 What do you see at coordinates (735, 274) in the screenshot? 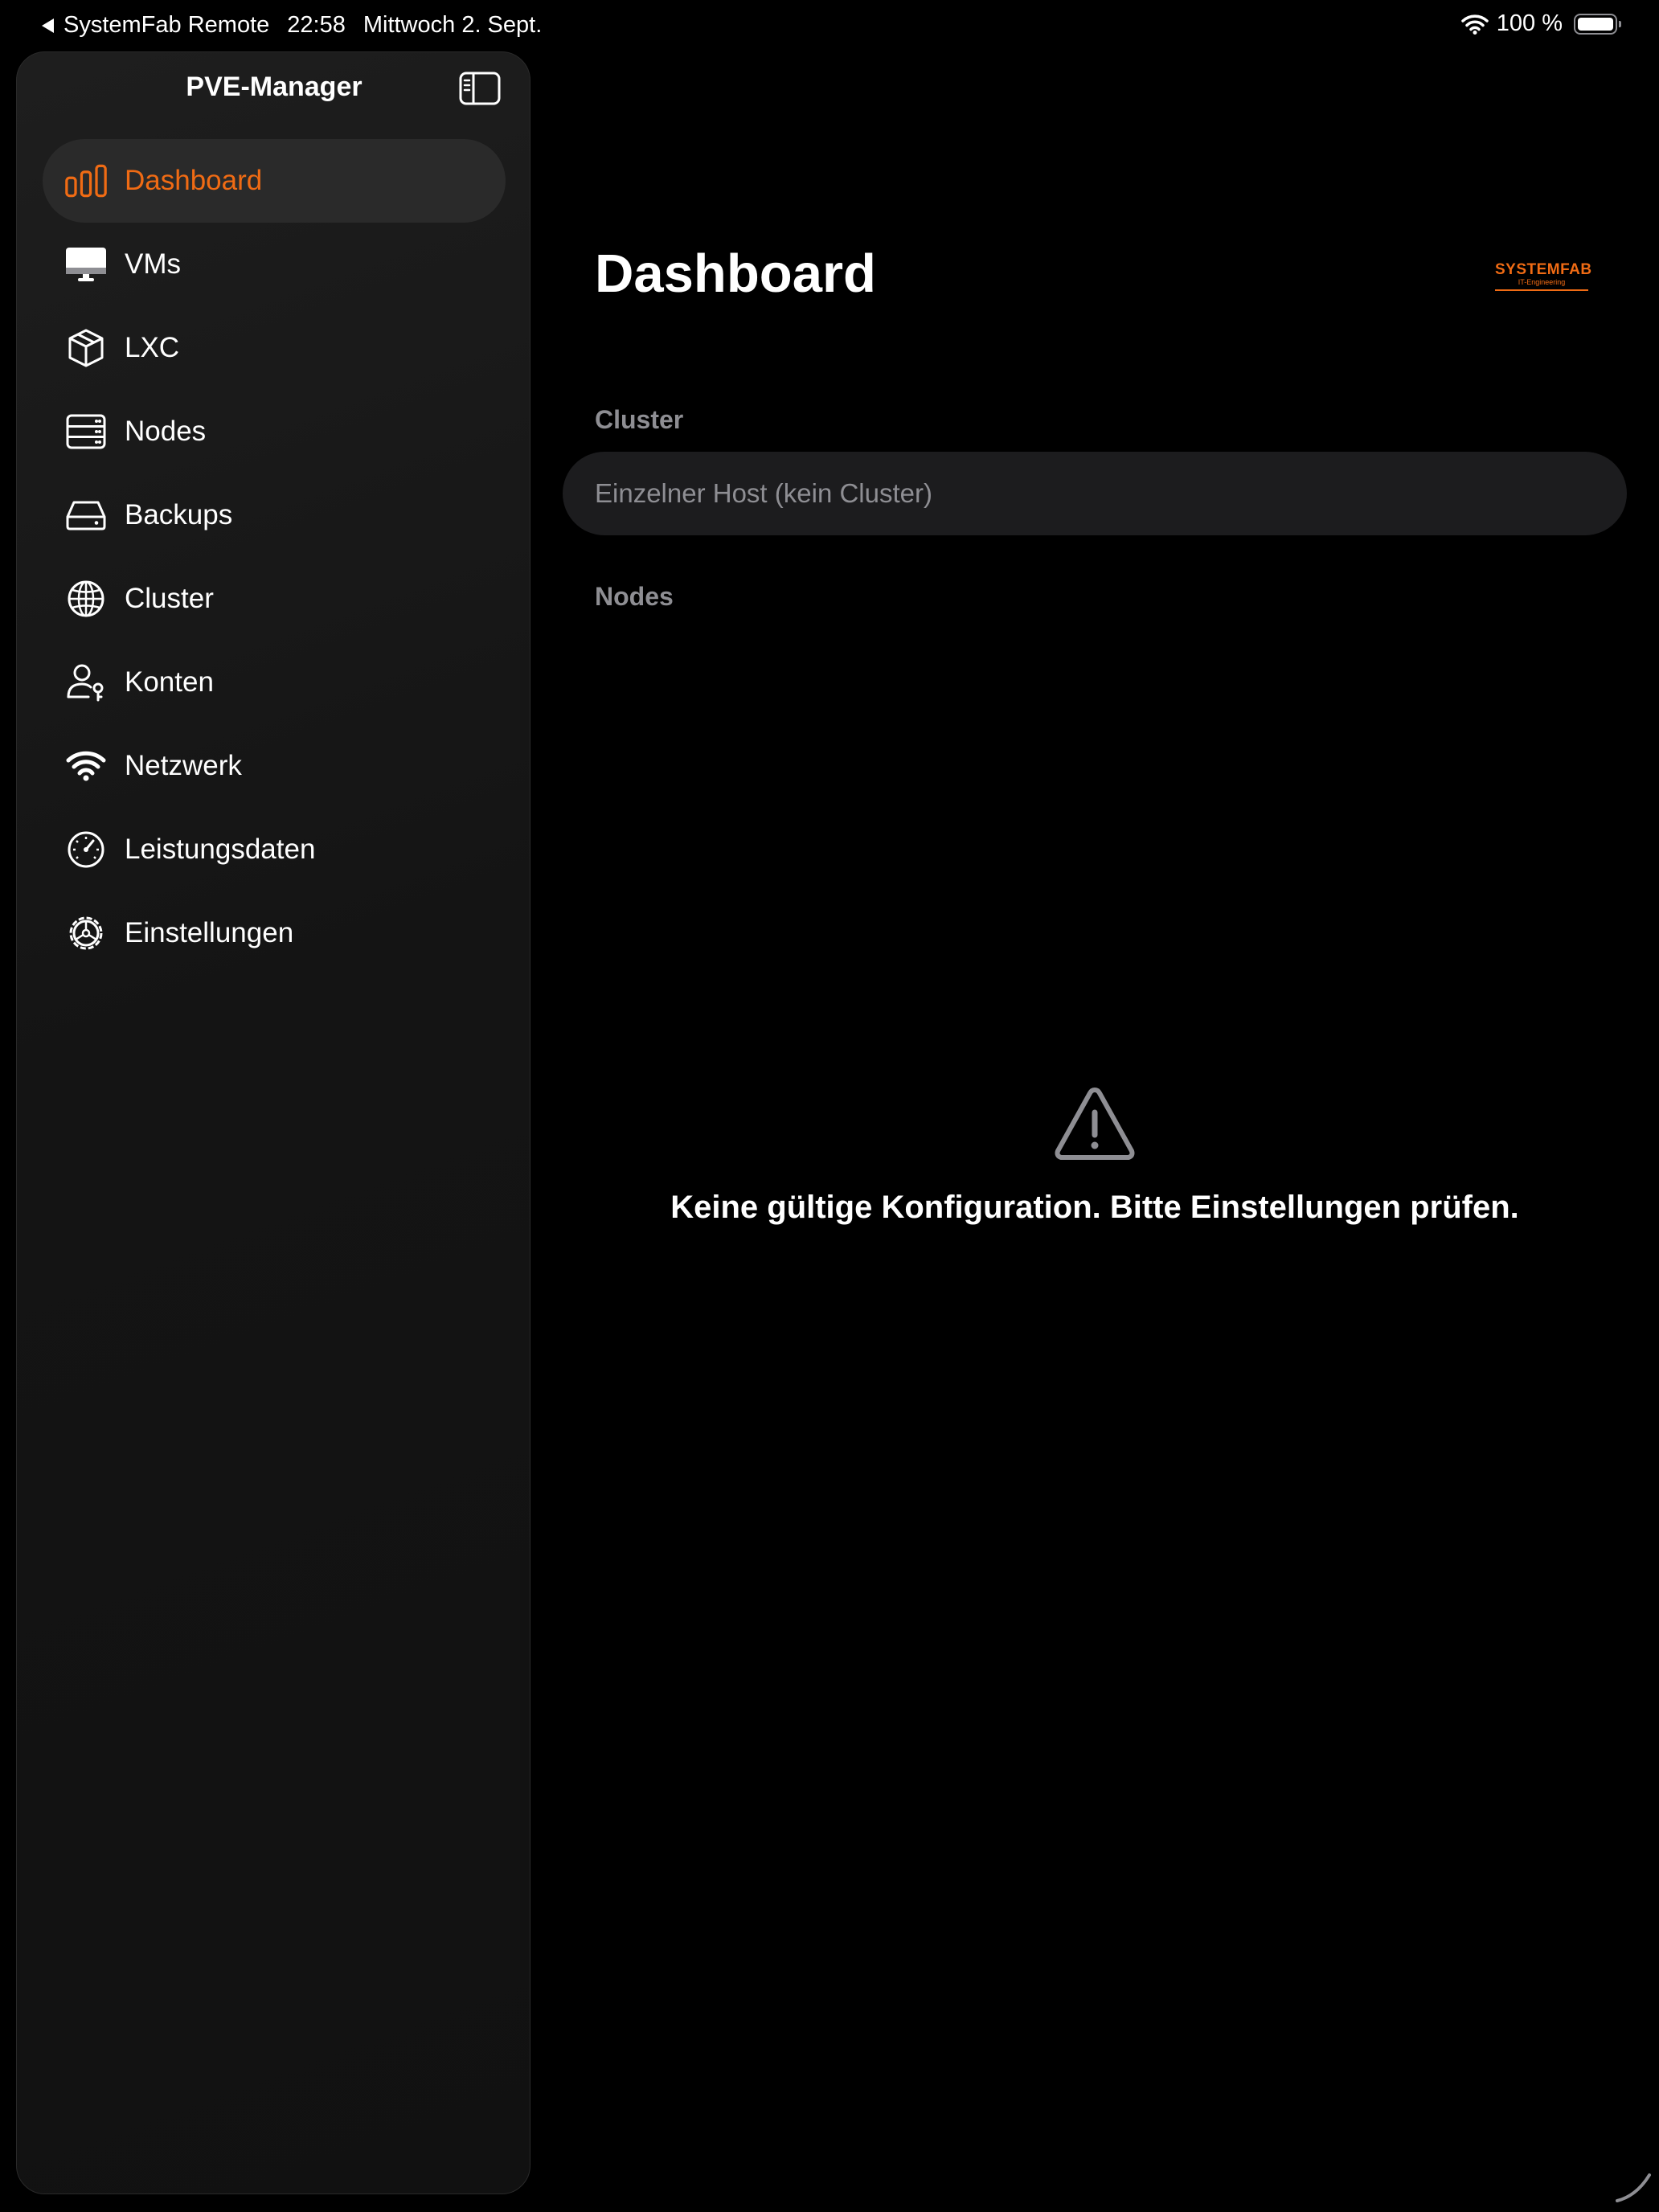
I see `page-title: Dashboard` at bounding box center [735, 274].